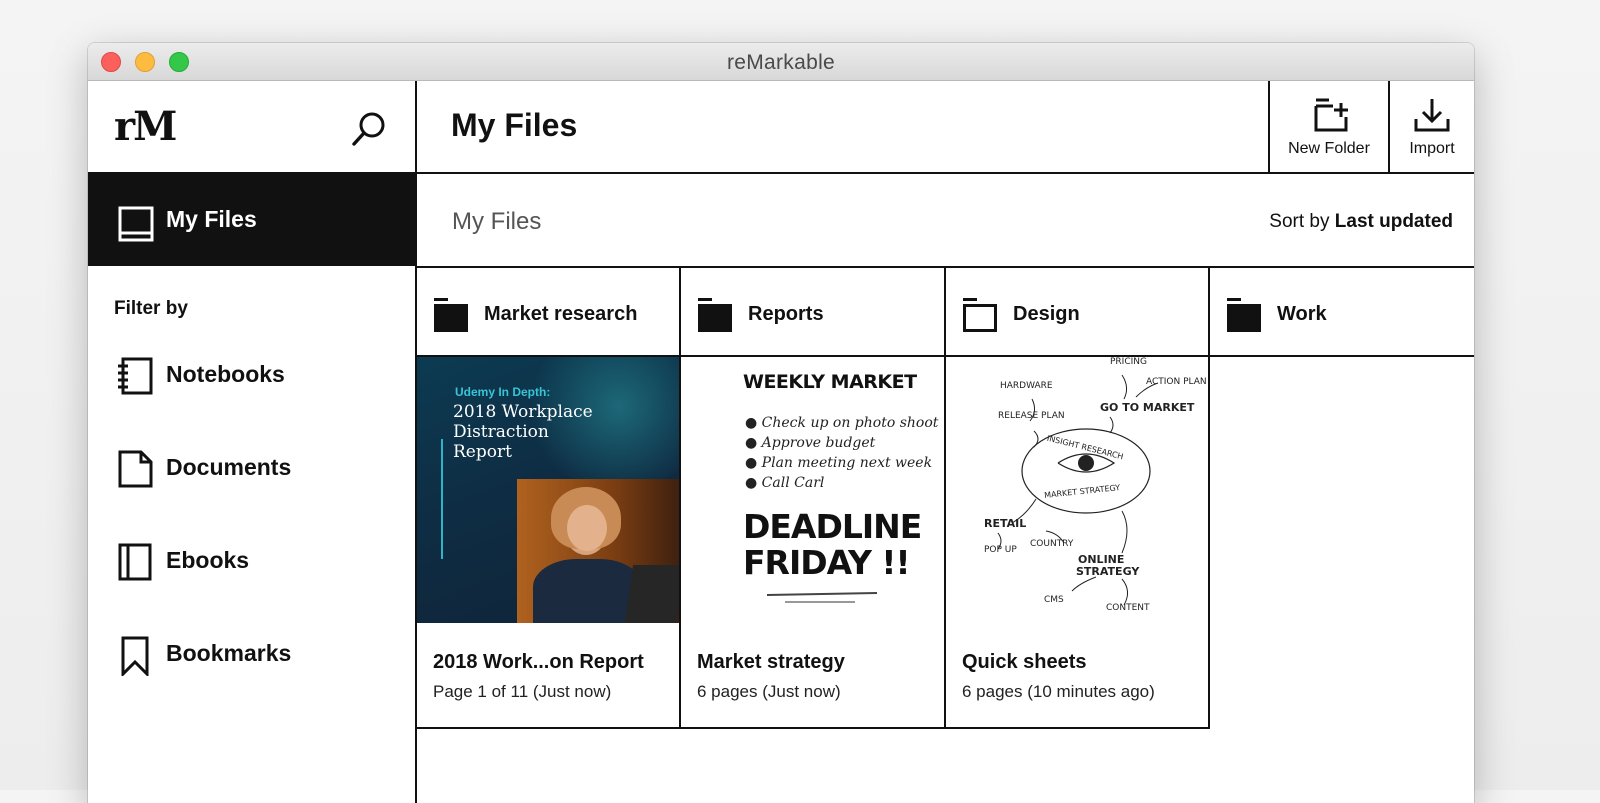 This screenshot has height=803, width=1600. What do you see at coordinates (208, 560) in the screenshot?
I see `filter-item-label: Ebooks` at bounding box center [208, 560].